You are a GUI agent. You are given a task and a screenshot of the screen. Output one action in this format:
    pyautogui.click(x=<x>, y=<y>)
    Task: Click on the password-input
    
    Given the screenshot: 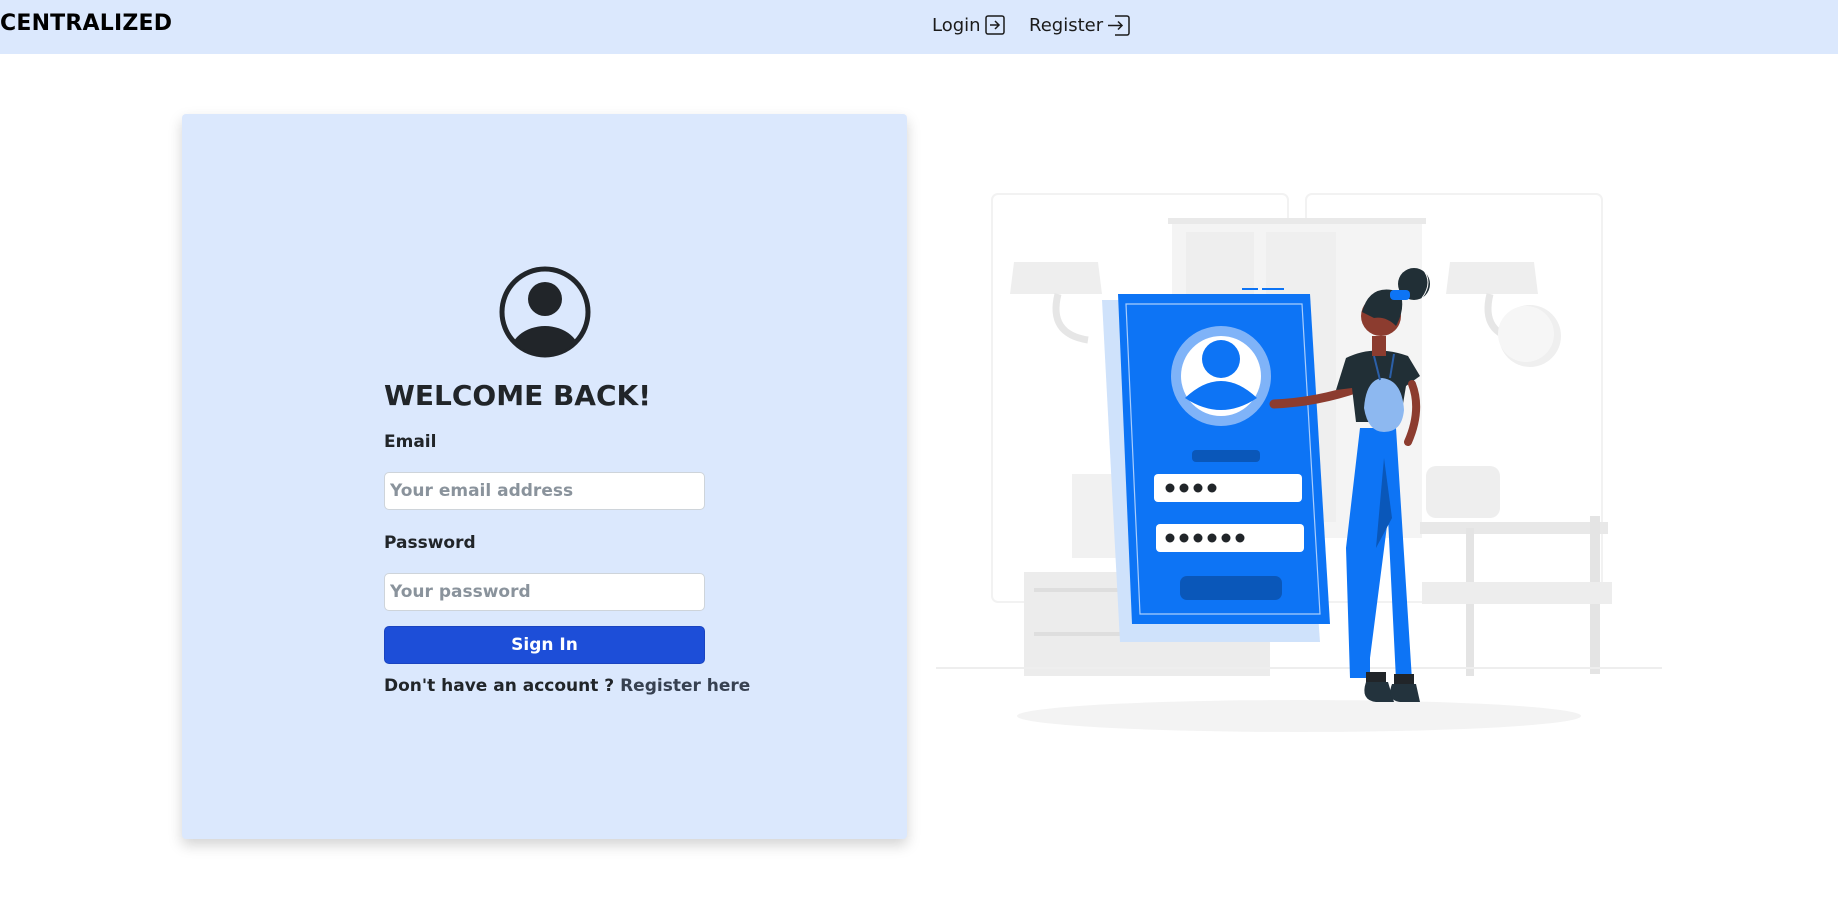 What is the action you would take?
    pyautogui.click(x=544, y=592)
    